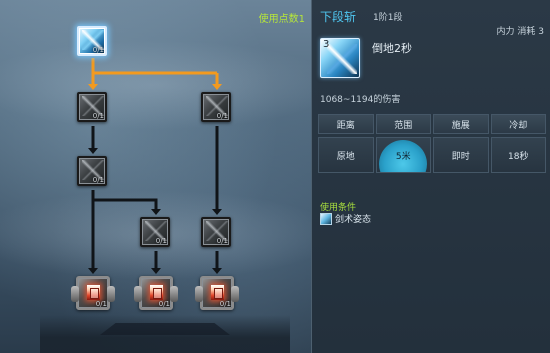 The width and height of the screenshot is (550, 353). I want to click on stat-value-cooldown: 18秒, so click(518, 155).